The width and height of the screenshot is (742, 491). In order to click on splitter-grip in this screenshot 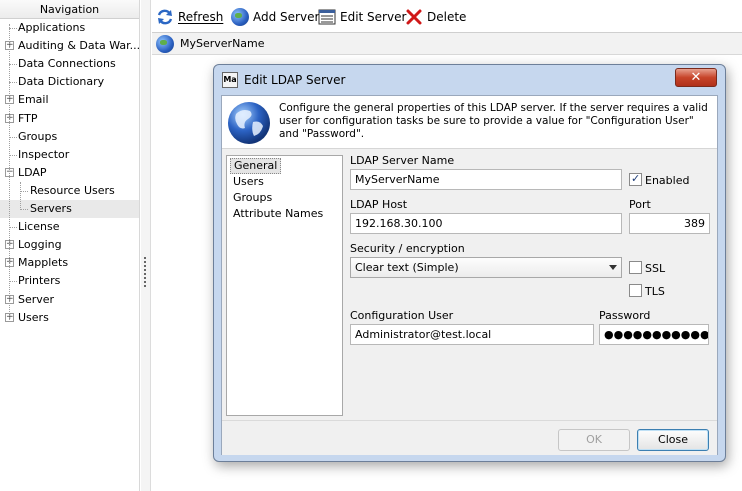, I will do `click(145, 272)`.